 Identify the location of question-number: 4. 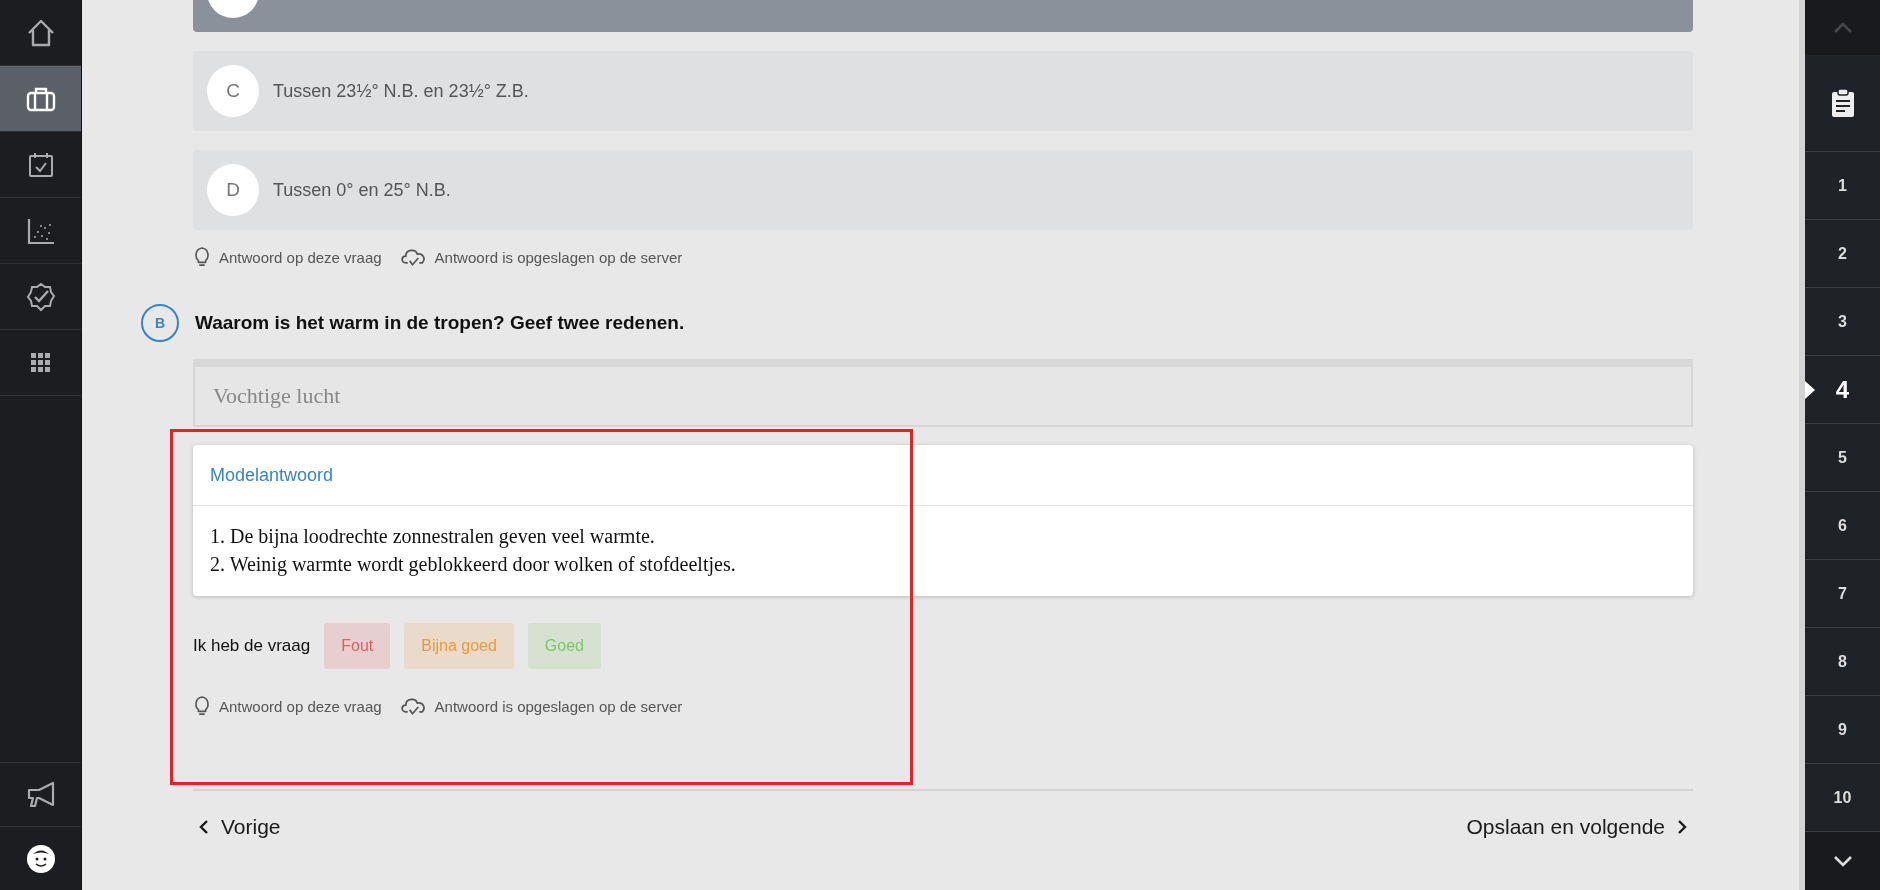
(1842, 390).